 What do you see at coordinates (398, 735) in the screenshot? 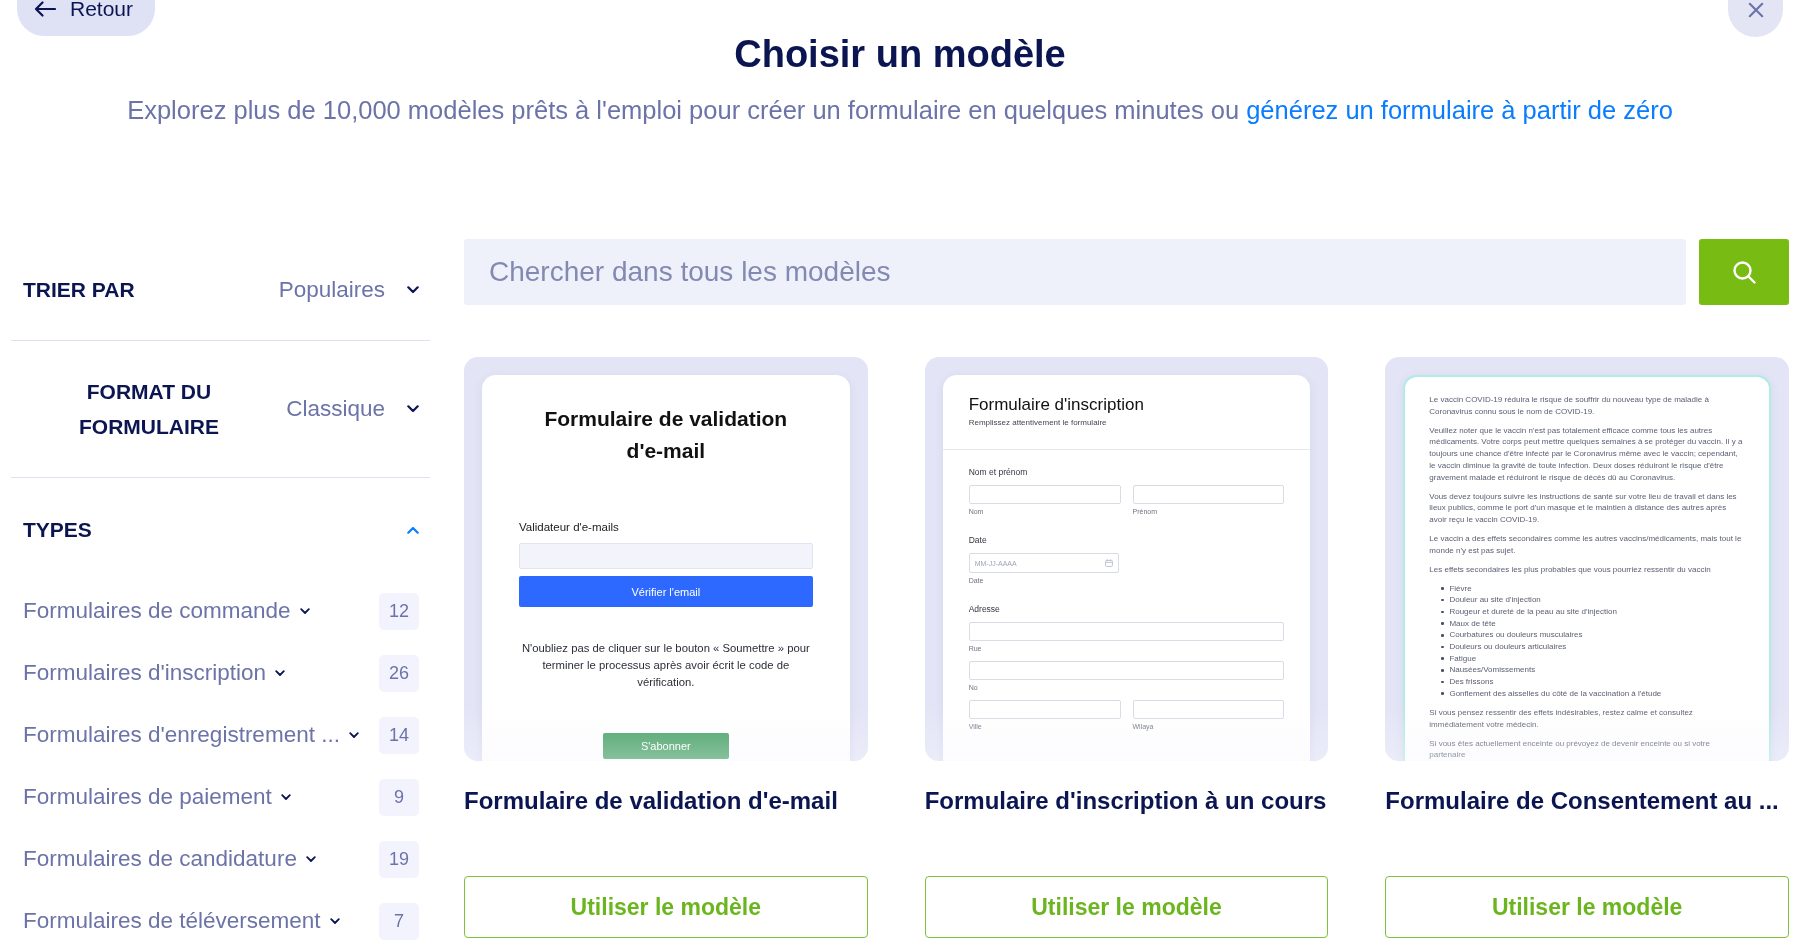
I see `count-badge: 14` at bounding box center [398, 735].